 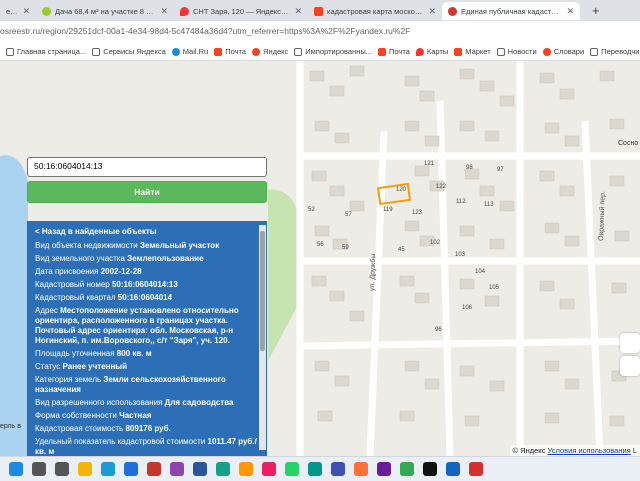 I want to click on market-icon, so click(x=458, y=51).